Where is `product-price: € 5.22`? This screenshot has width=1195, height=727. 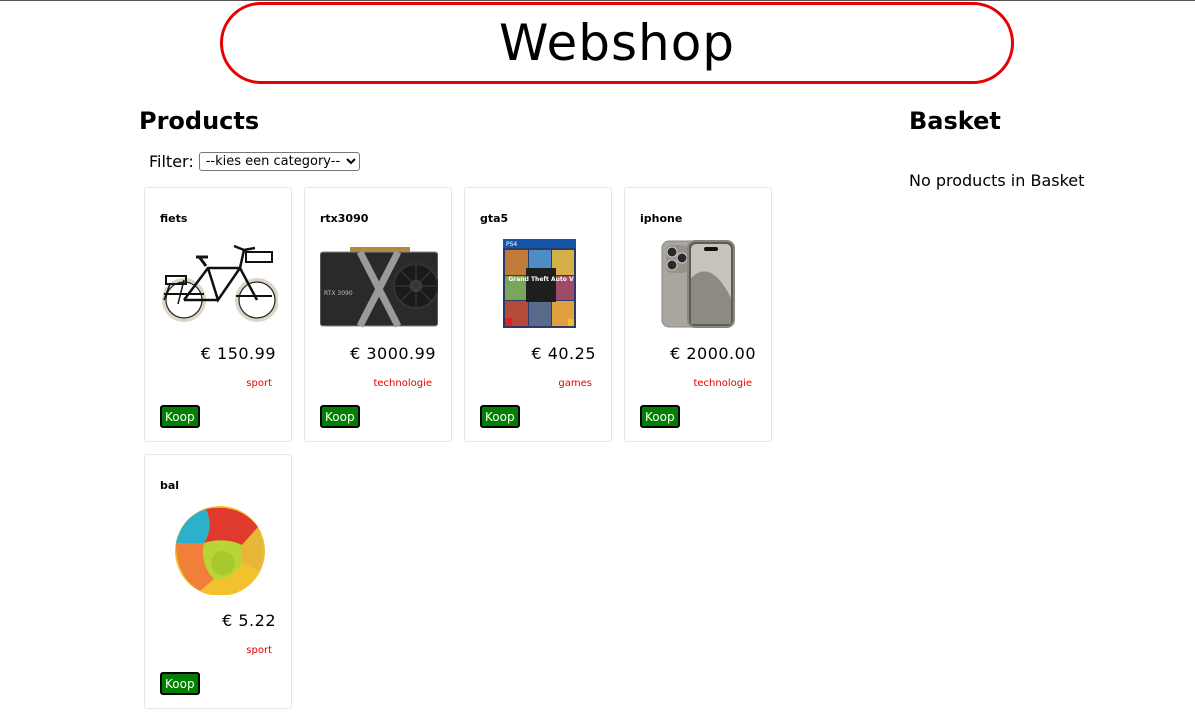
product-price: € 5.22 is located at coordinates (249, 620).